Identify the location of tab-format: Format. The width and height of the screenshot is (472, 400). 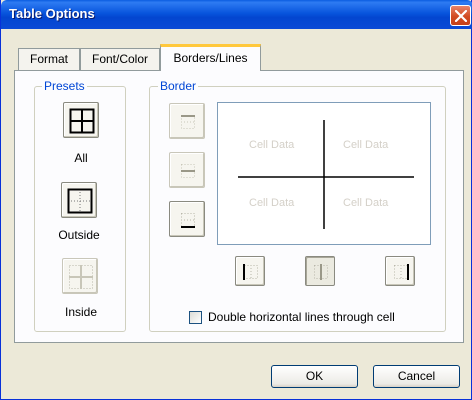
(49, 59).